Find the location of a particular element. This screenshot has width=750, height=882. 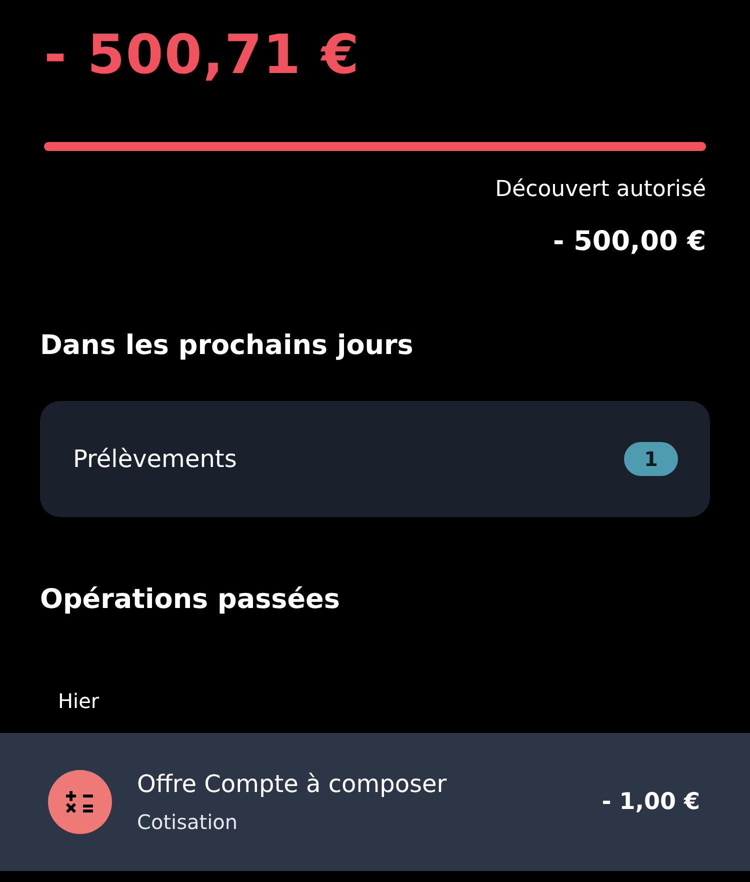

overdraft-amount: - 500,00 € is located at coordinates (629, 242).